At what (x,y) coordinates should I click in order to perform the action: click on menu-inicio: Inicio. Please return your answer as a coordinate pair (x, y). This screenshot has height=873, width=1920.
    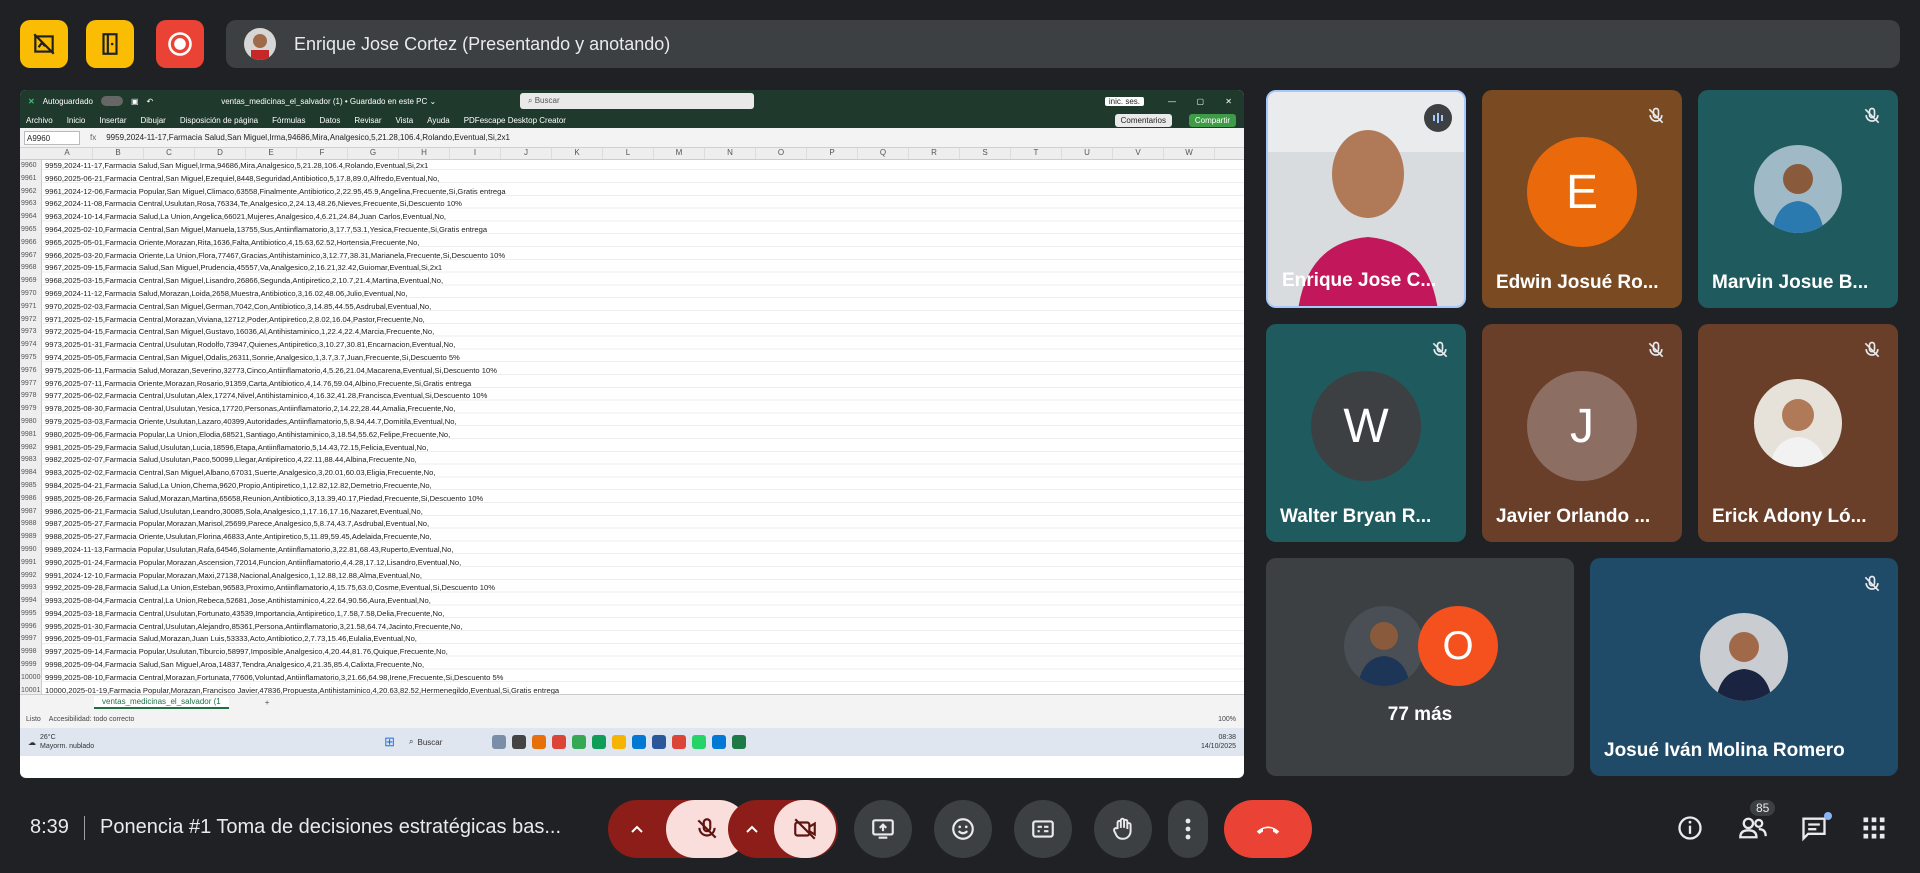
    Looking at the image, I should click on (76, 120).